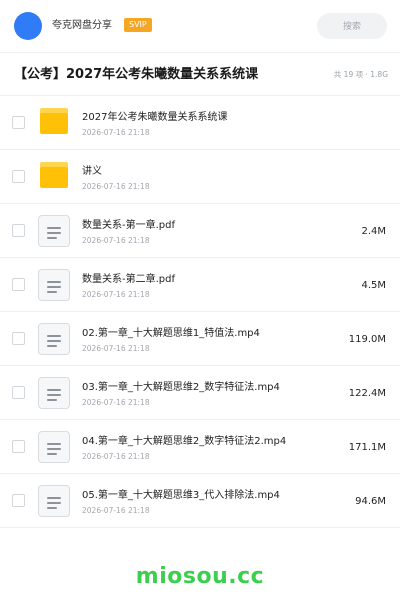 The width and height of the screenshot is (400, 600). I want to click on file-row: 数量关系-第二章.pdf 2026-07-16 21:18 4.5M, so click(200, 285).